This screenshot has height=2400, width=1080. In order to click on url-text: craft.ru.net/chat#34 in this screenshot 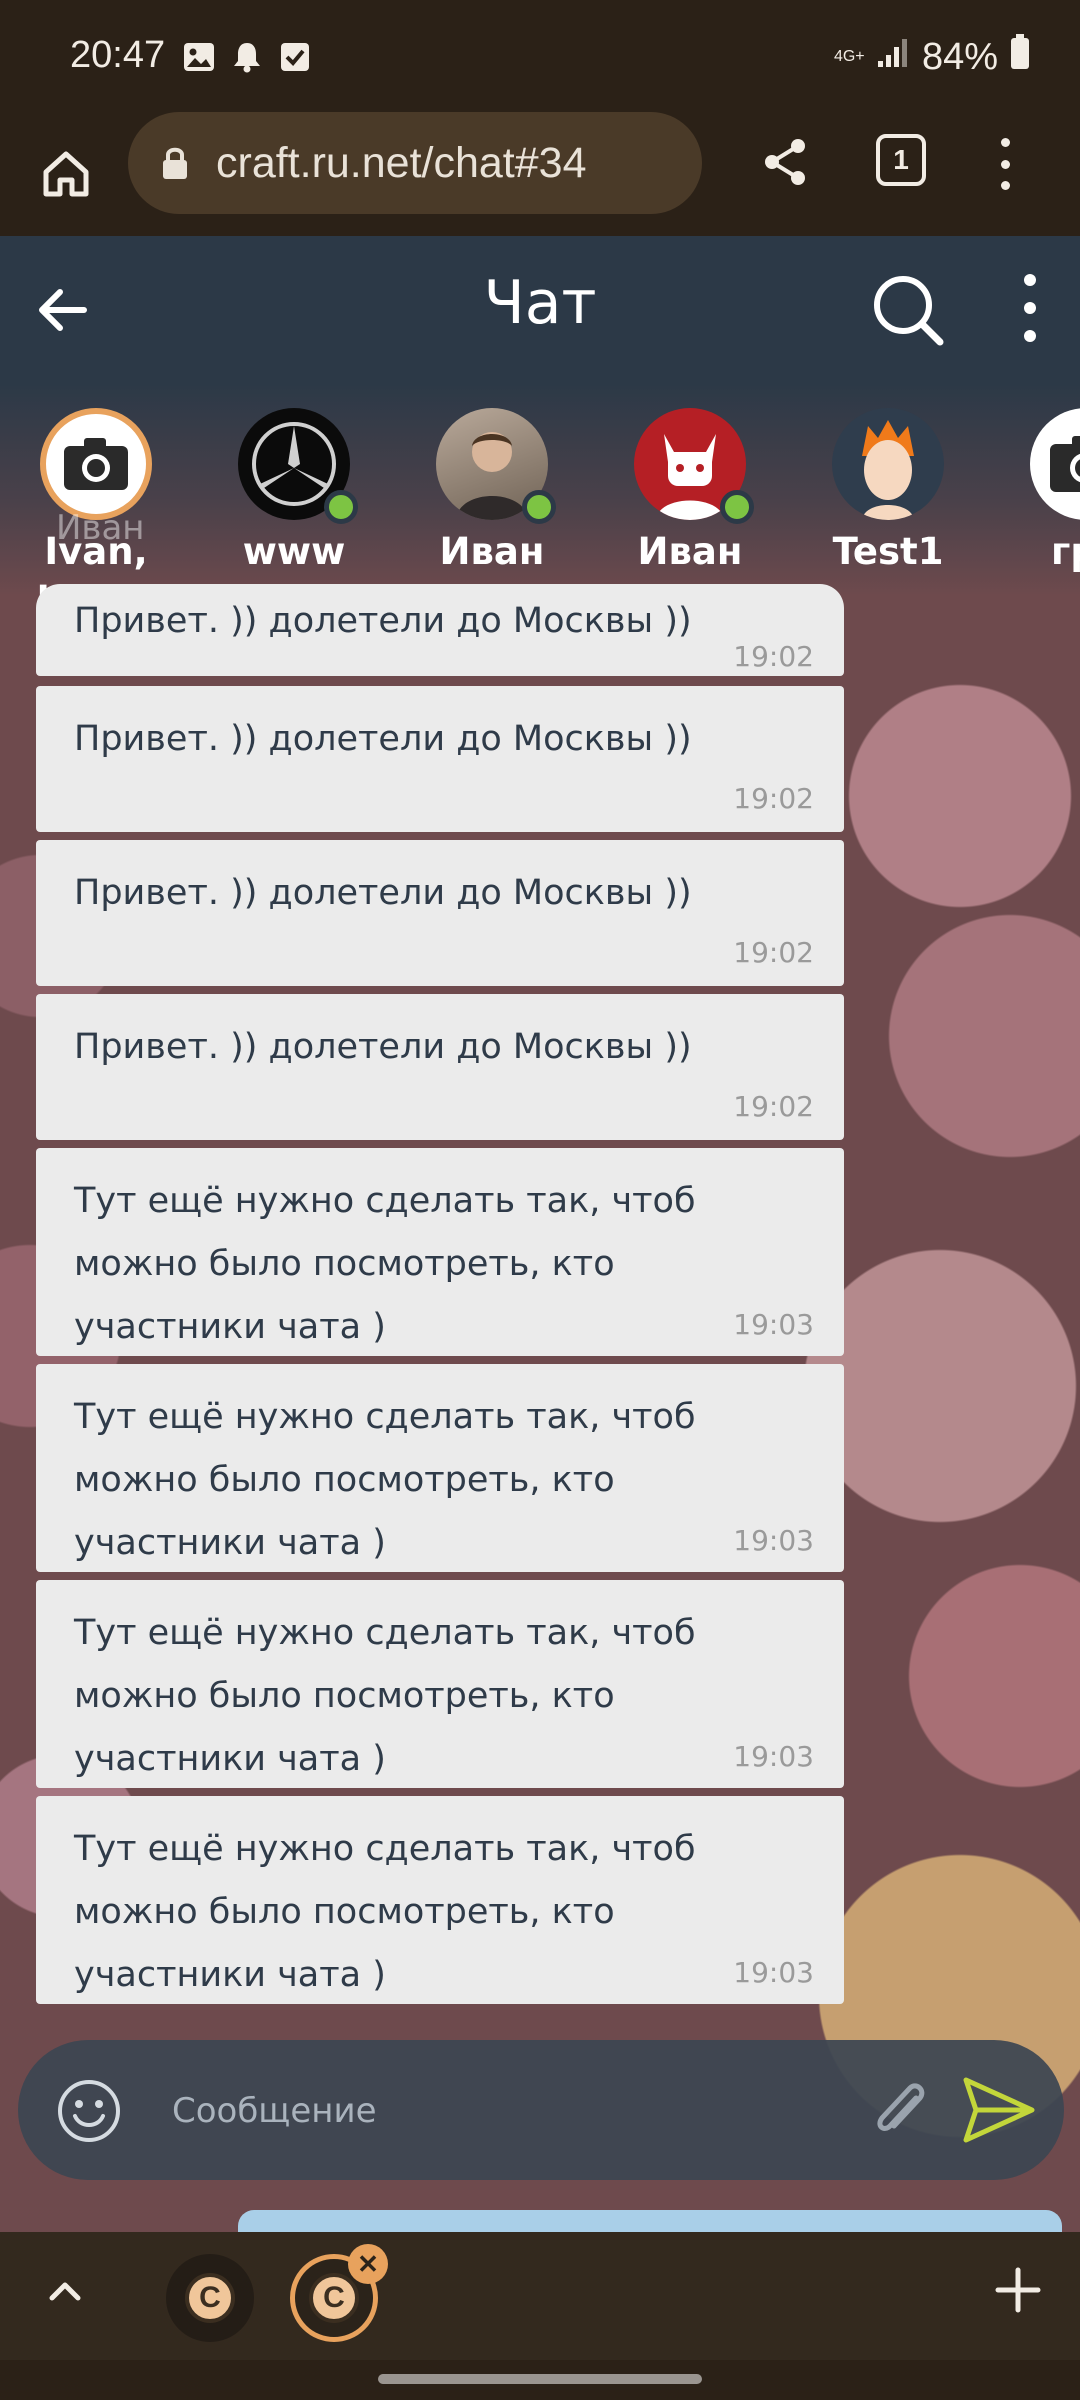, I will do `click(401, 162)`.